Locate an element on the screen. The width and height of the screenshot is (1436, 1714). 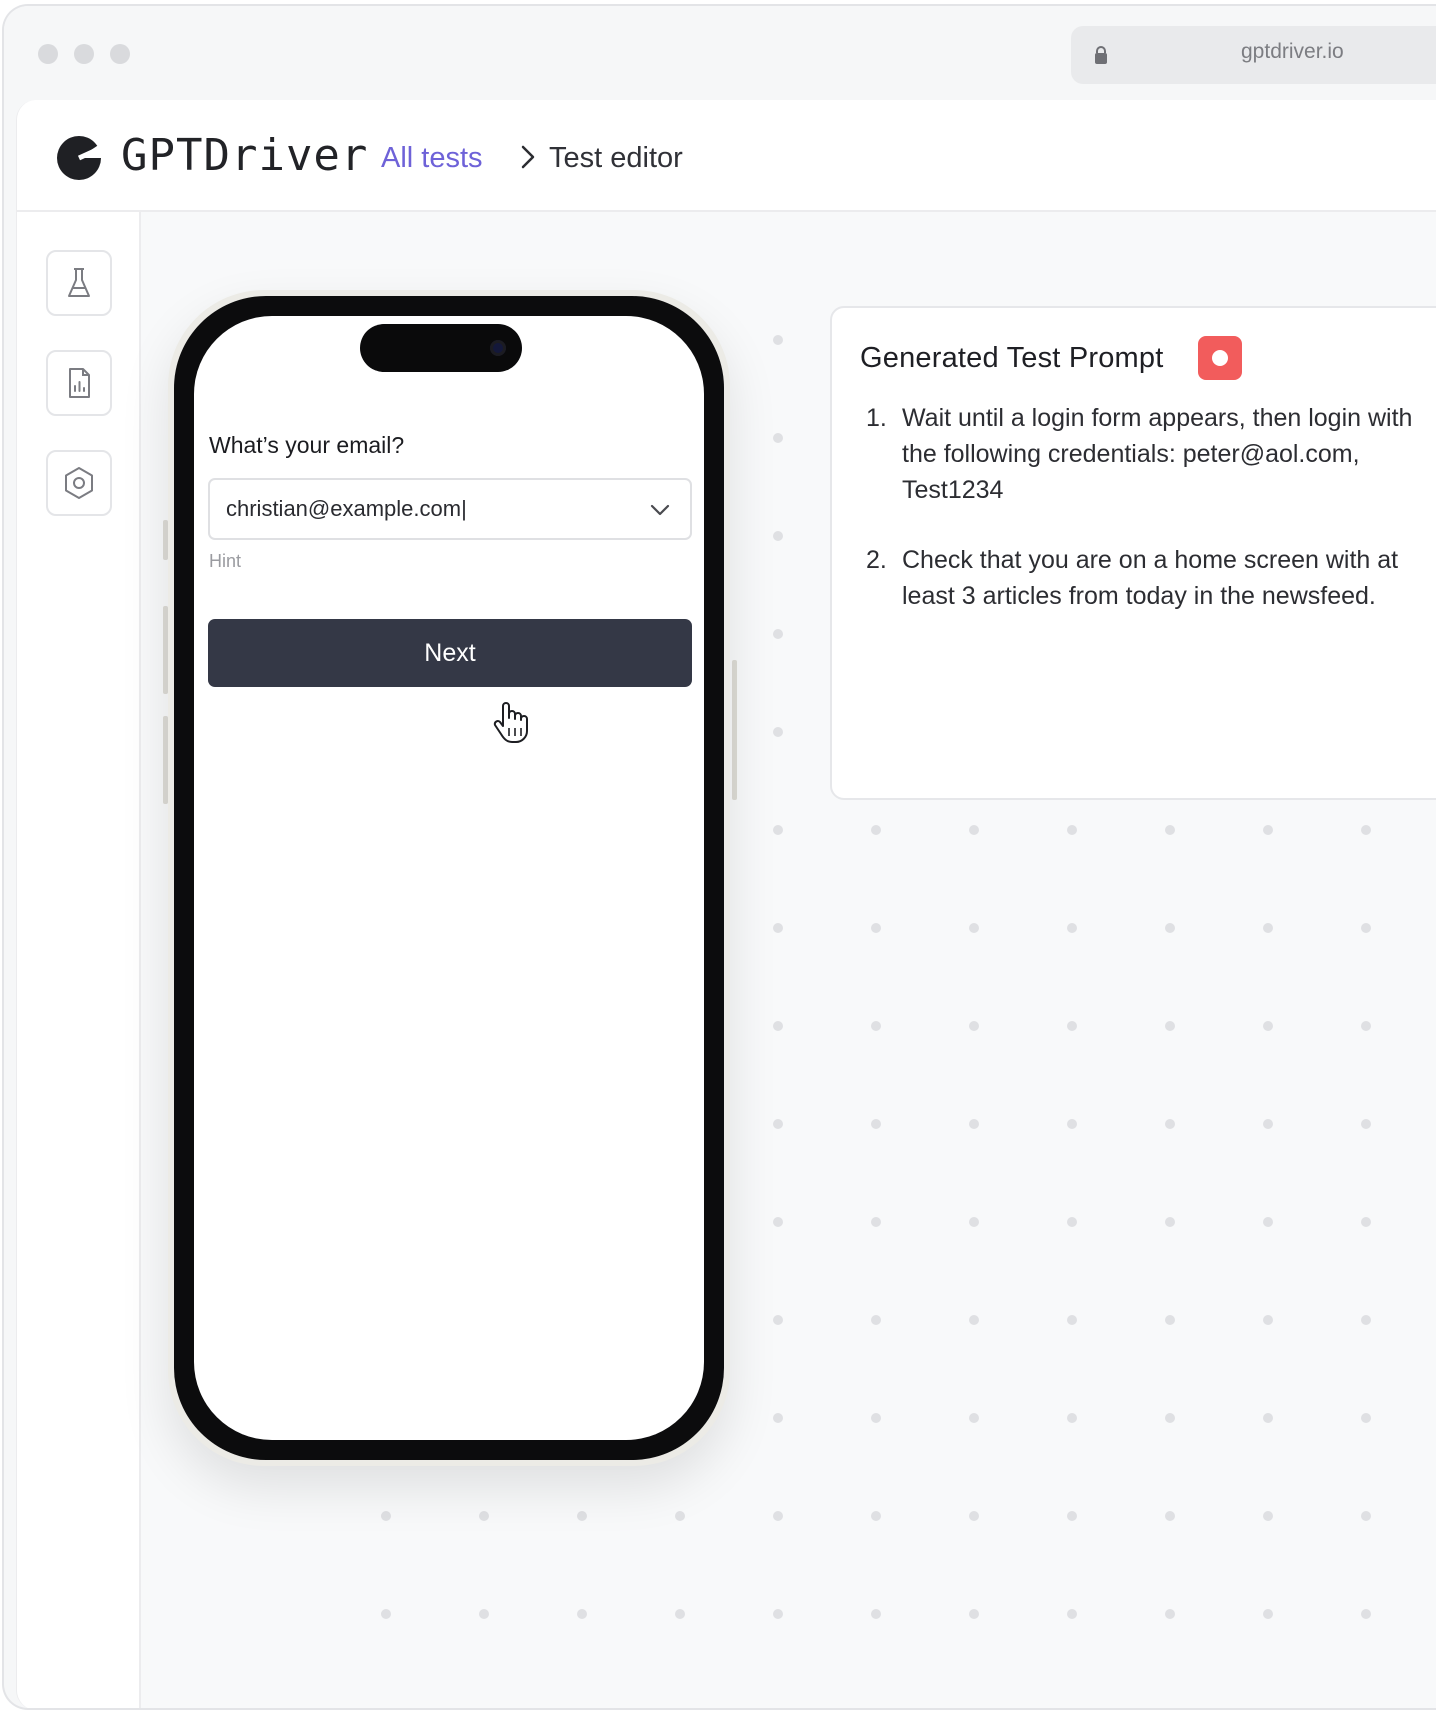
prompt-step-number: 1. is located at coordinates (876, 418).